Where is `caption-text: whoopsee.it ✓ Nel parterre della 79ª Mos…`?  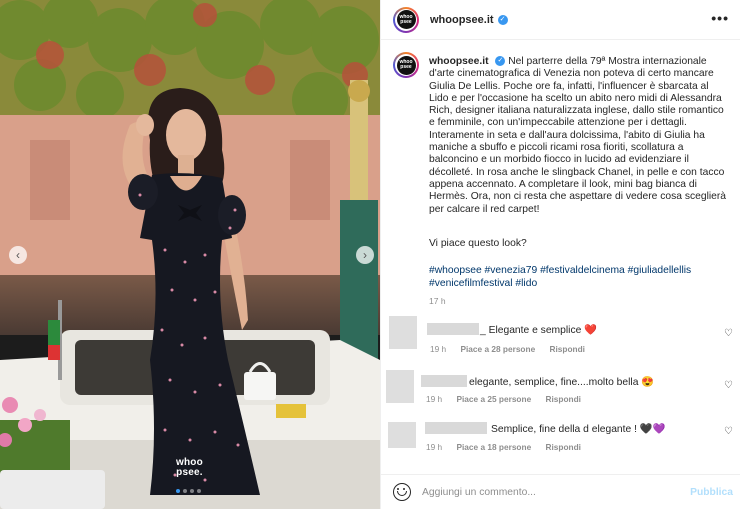
caption-text: whoopsee.it ✓ Nel parterre della 79ª Mos… is located at coordinates (579, 136).